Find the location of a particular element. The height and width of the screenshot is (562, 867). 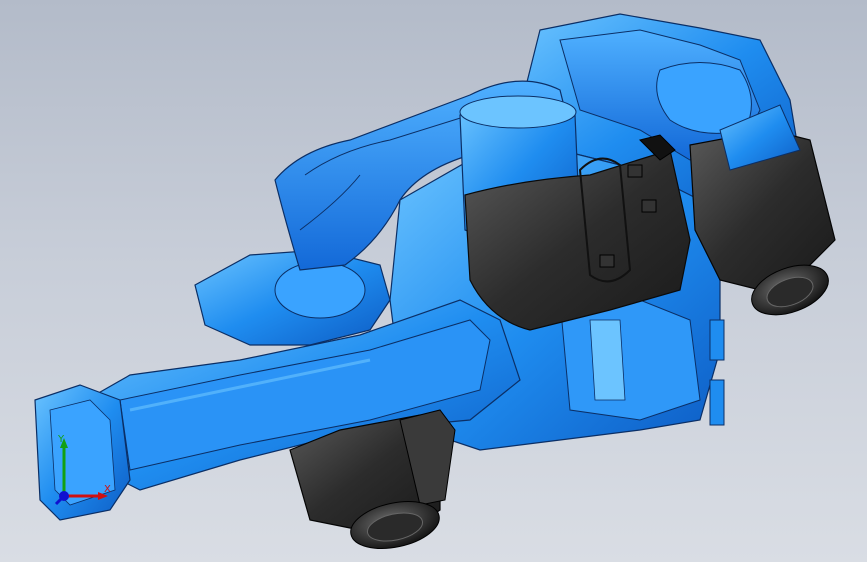

x-axis-label: X is located at coordinates (107, 489).